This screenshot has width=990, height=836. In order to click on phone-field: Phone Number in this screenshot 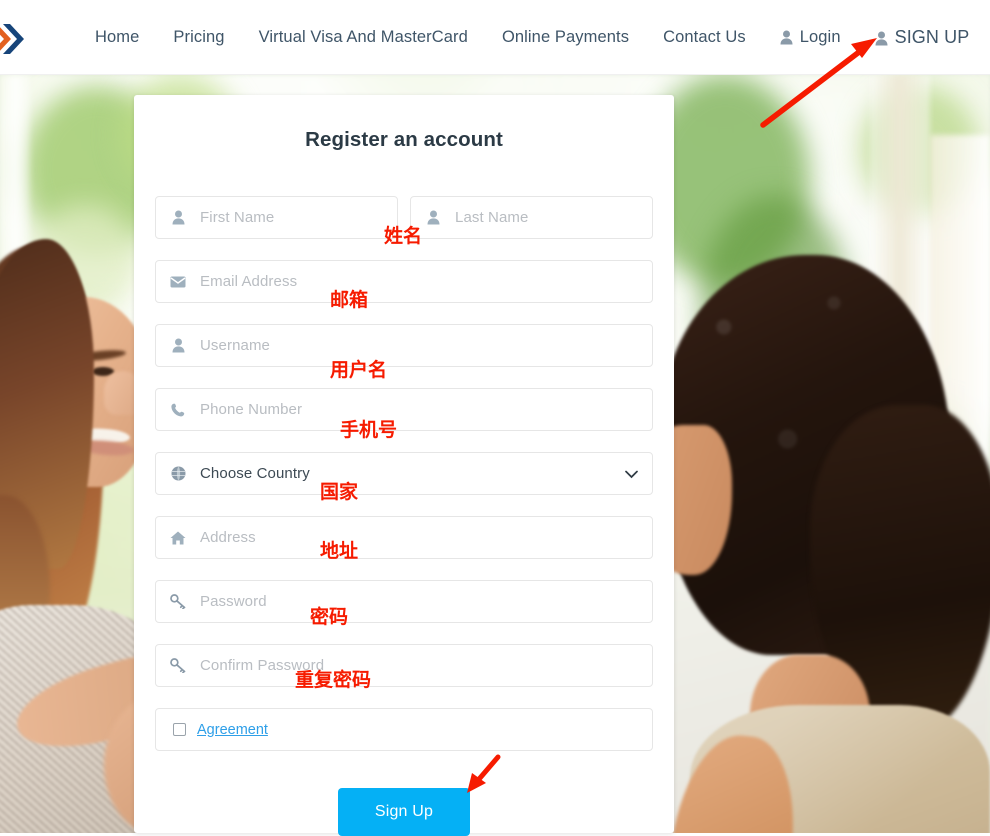, I will do `click(404, 409)`.